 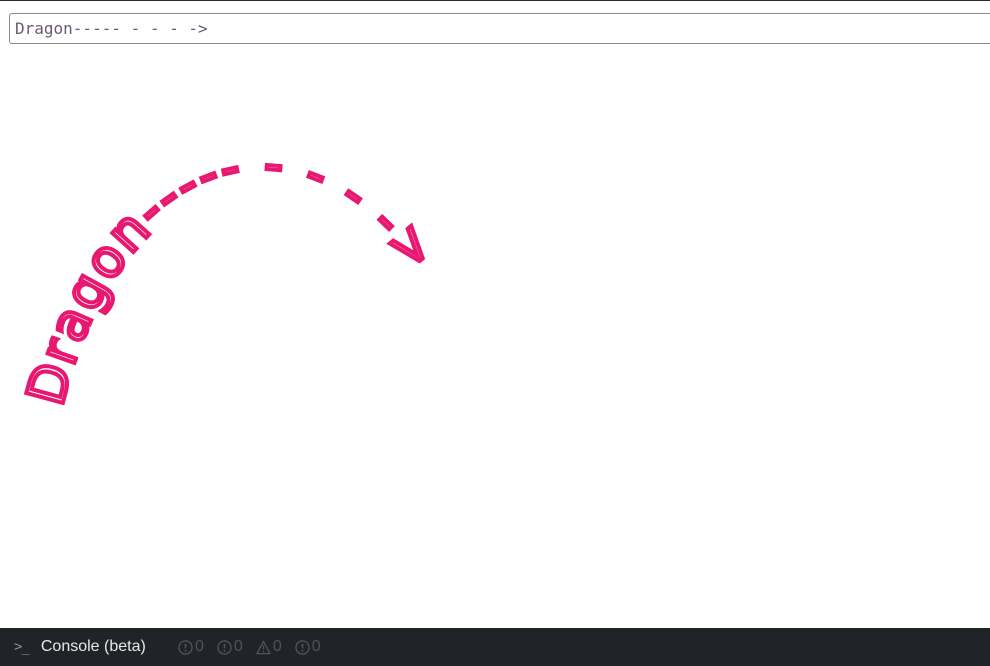 I want to click on info-count: 0, so click(x=199, y=646).